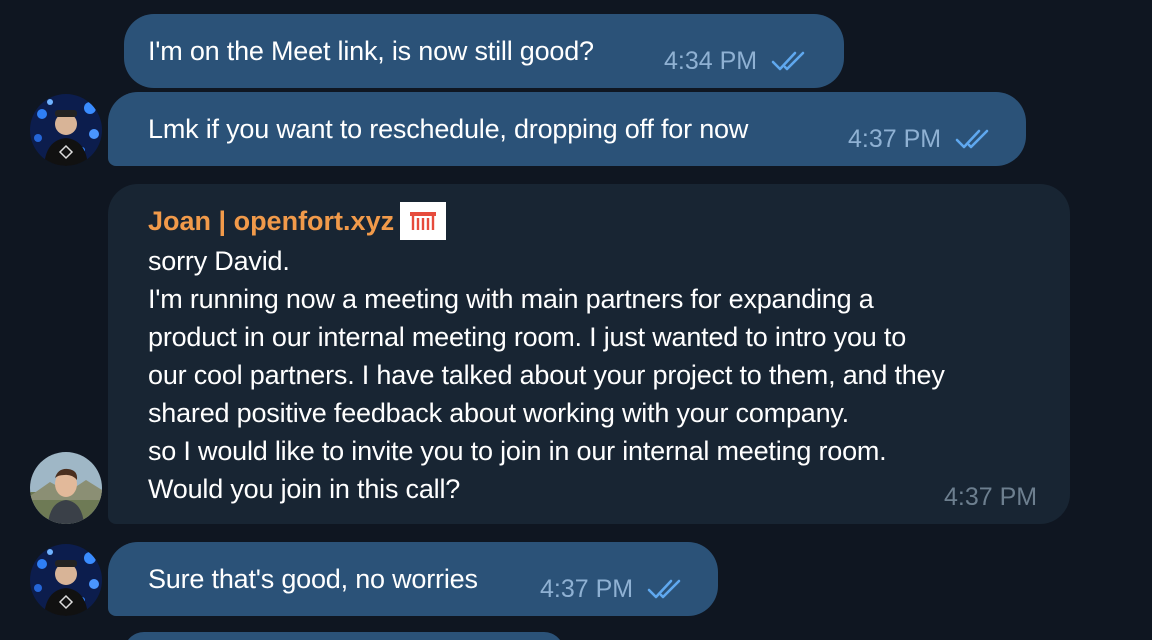 The width and height of the screenshot is (1152, 640). What do you see at coordinates (271, 221) in the screenshot?
I see `sender-name-text: Joan | openfort.xyz` at bounding box center [271, 221].